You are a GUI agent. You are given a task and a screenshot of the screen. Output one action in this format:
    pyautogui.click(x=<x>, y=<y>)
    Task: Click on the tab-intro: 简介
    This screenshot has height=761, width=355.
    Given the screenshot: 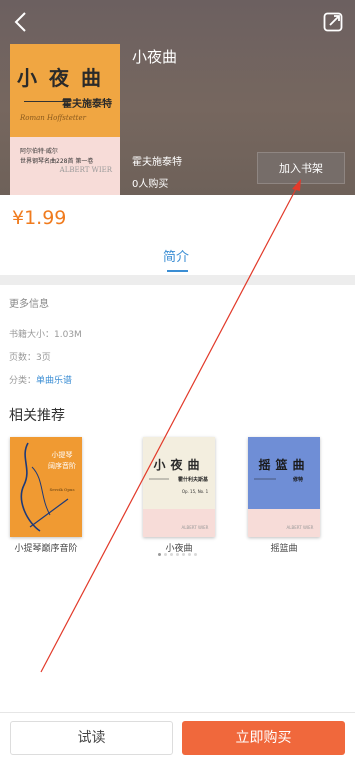 What is the action you would take?
    pyautogui.click(x=176, y=255)
    